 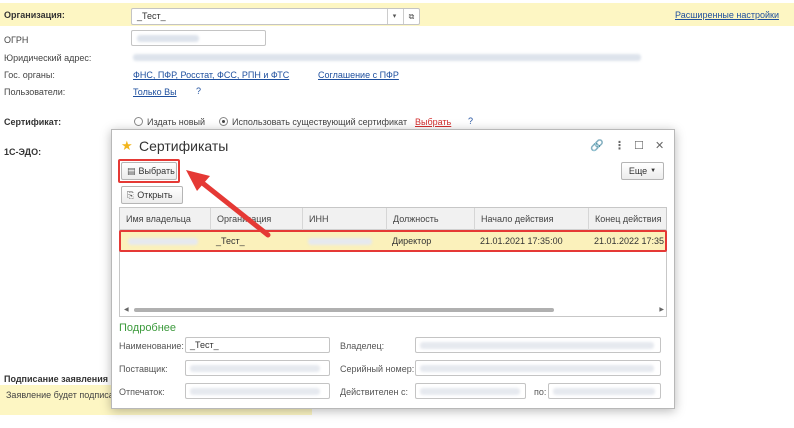 What do you see at coordinates (228, 204) in the screenshot?
I see `pointer-arrow-icon` at bounding box center [228, 204].